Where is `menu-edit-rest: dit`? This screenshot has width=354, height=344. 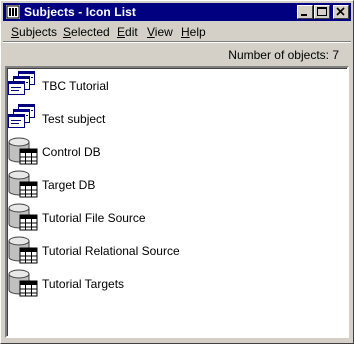 menu-edit-rest: dit is located at coordinates (131, 32).